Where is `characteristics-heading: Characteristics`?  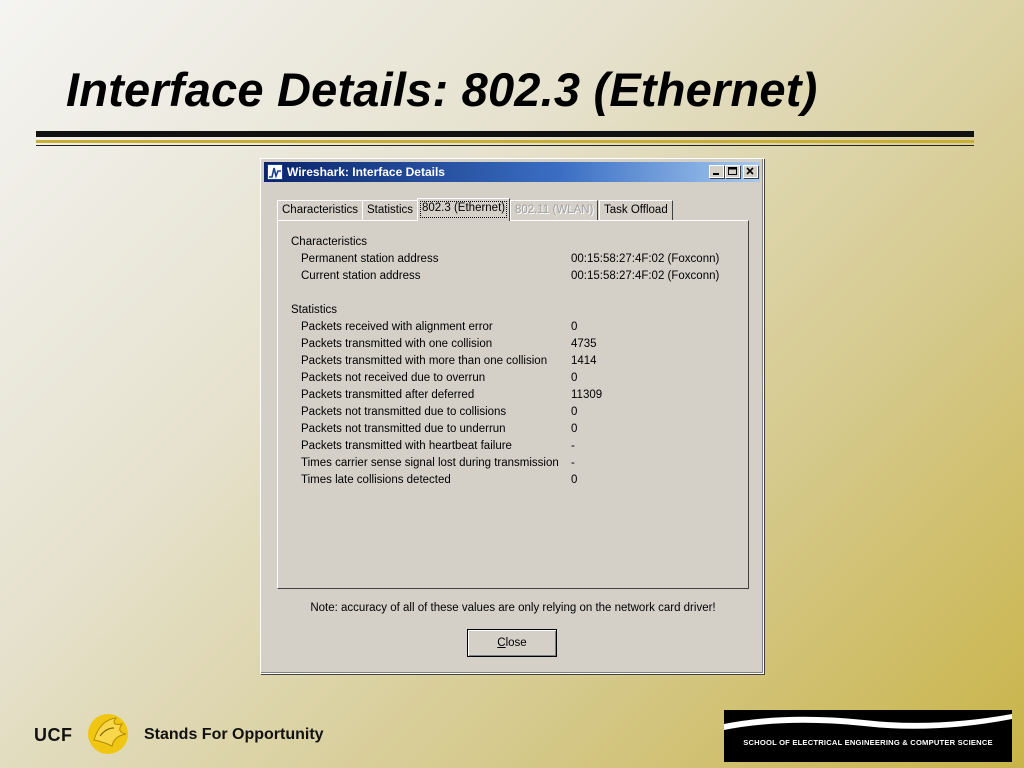
characteristics-heading: Characteristics is located at coordinates (329, 242).